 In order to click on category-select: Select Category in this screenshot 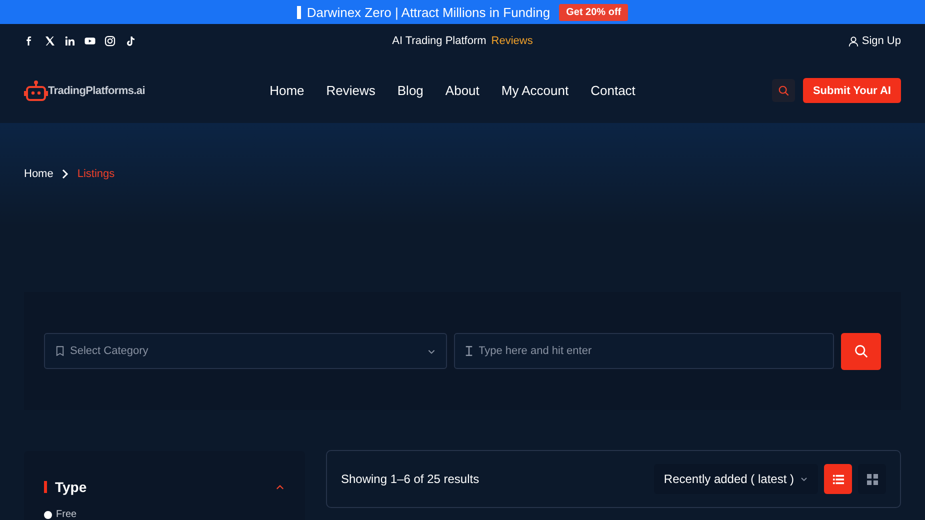, I will do `click(245, 351)`.